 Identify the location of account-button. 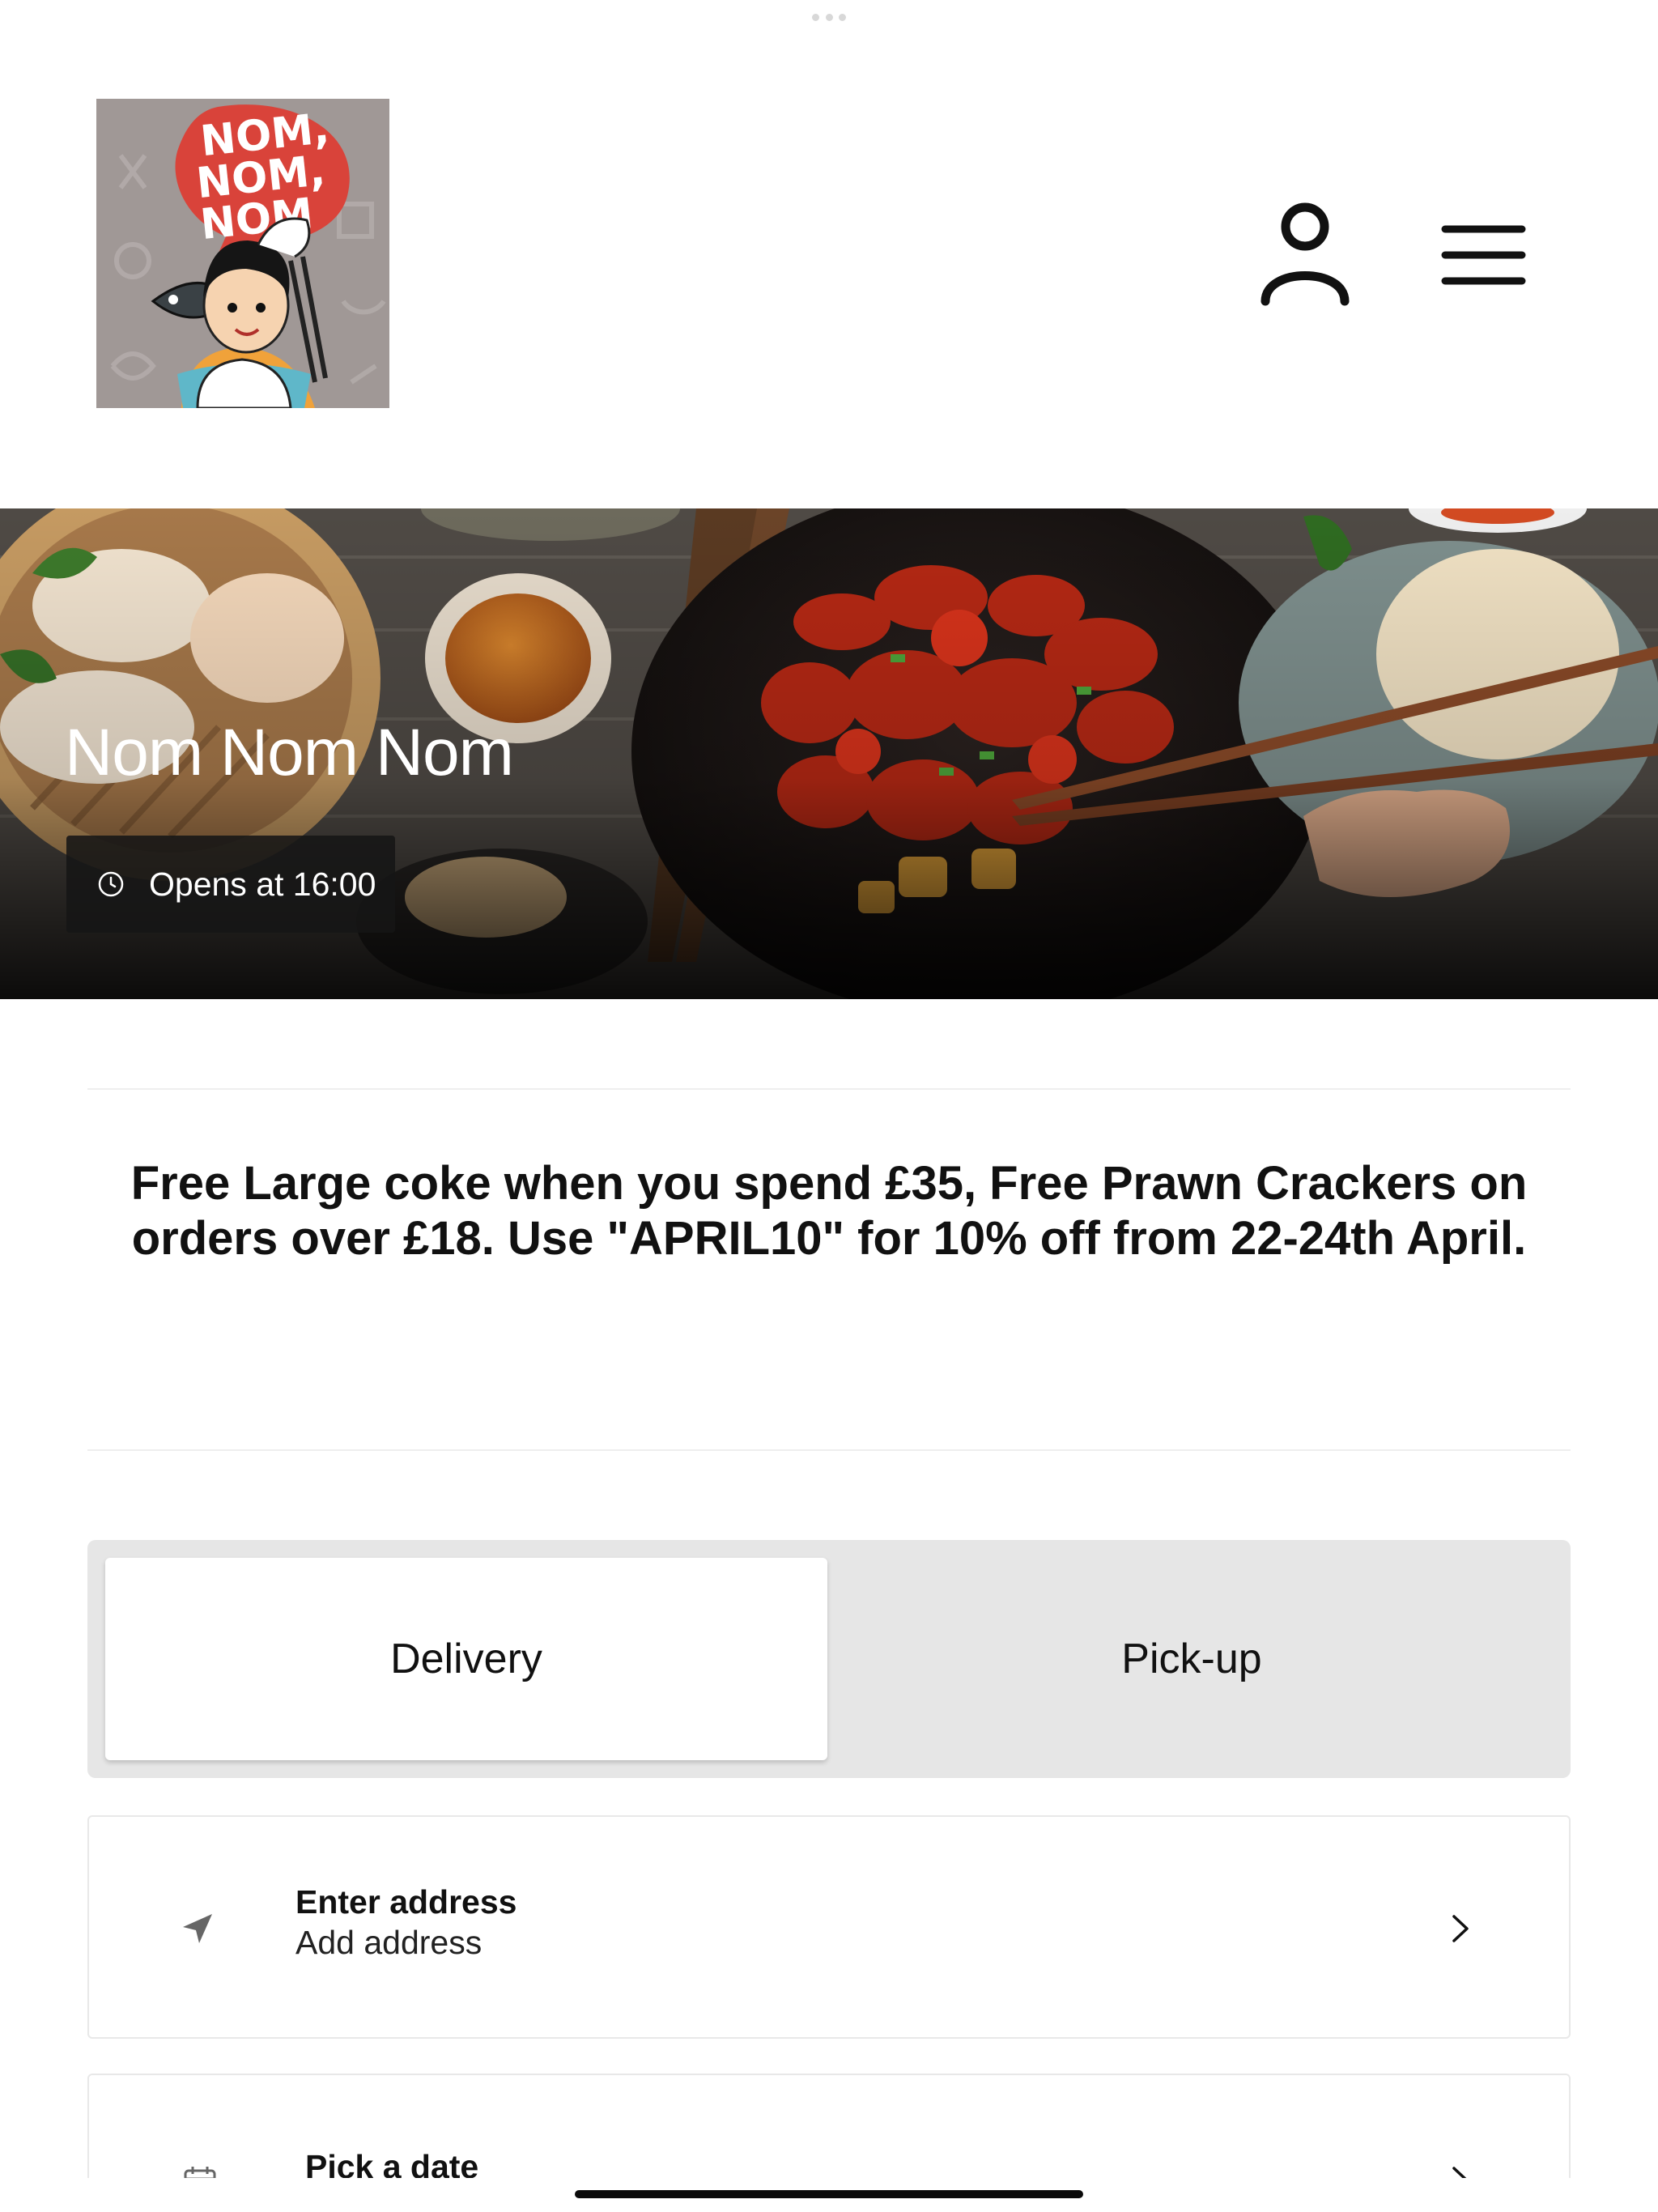
(1305, 255).